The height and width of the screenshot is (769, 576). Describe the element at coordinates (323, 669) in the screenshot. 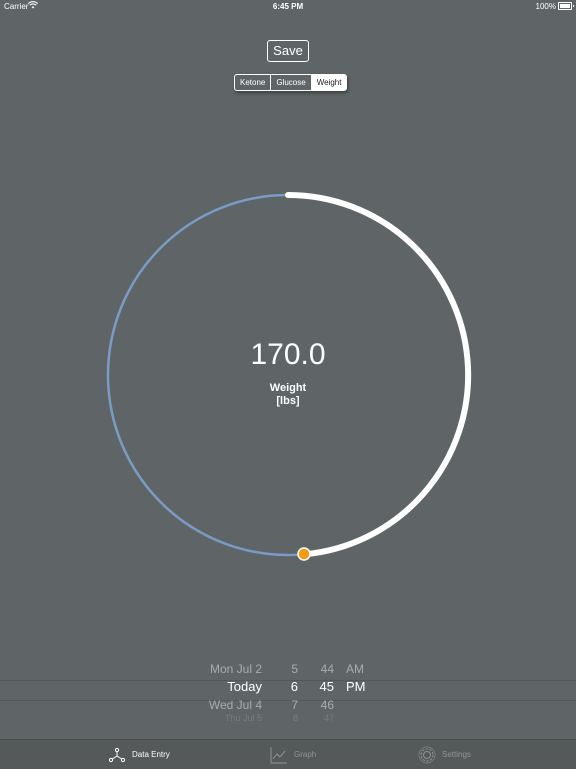

I see `picker-minute-item: 44` at that location.